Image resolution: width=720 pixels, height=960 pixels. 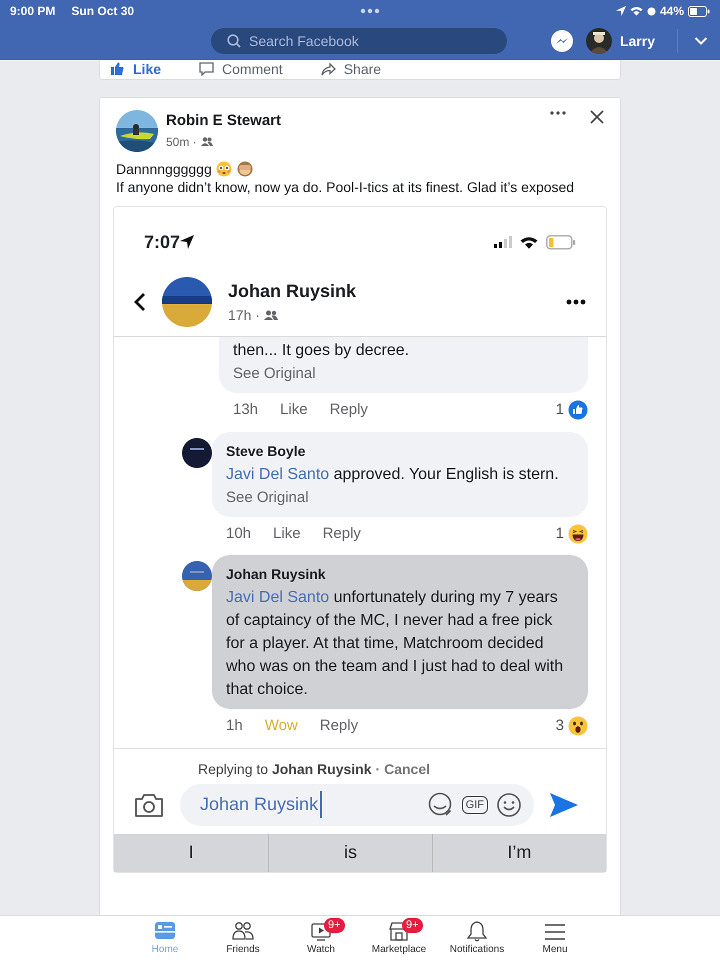 I want to click on comment-author: Steve Boyle, so click(x=400, y=451).